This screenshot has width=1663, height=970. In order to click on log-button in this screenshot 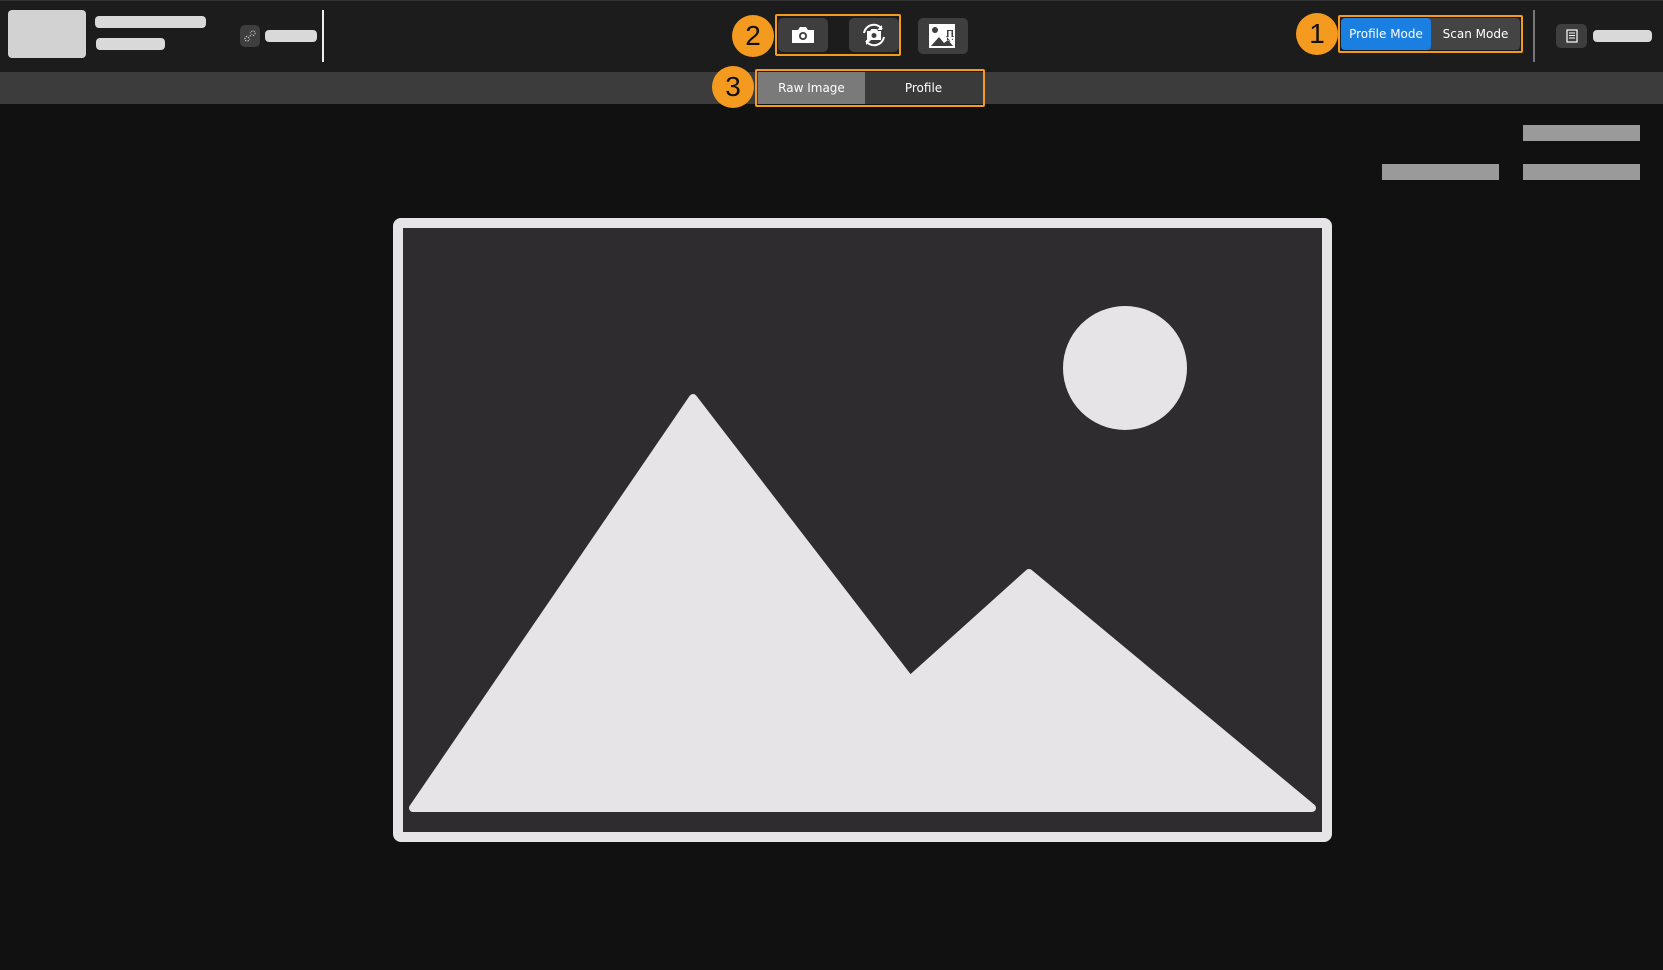, I will do `click(1571, 36)`.